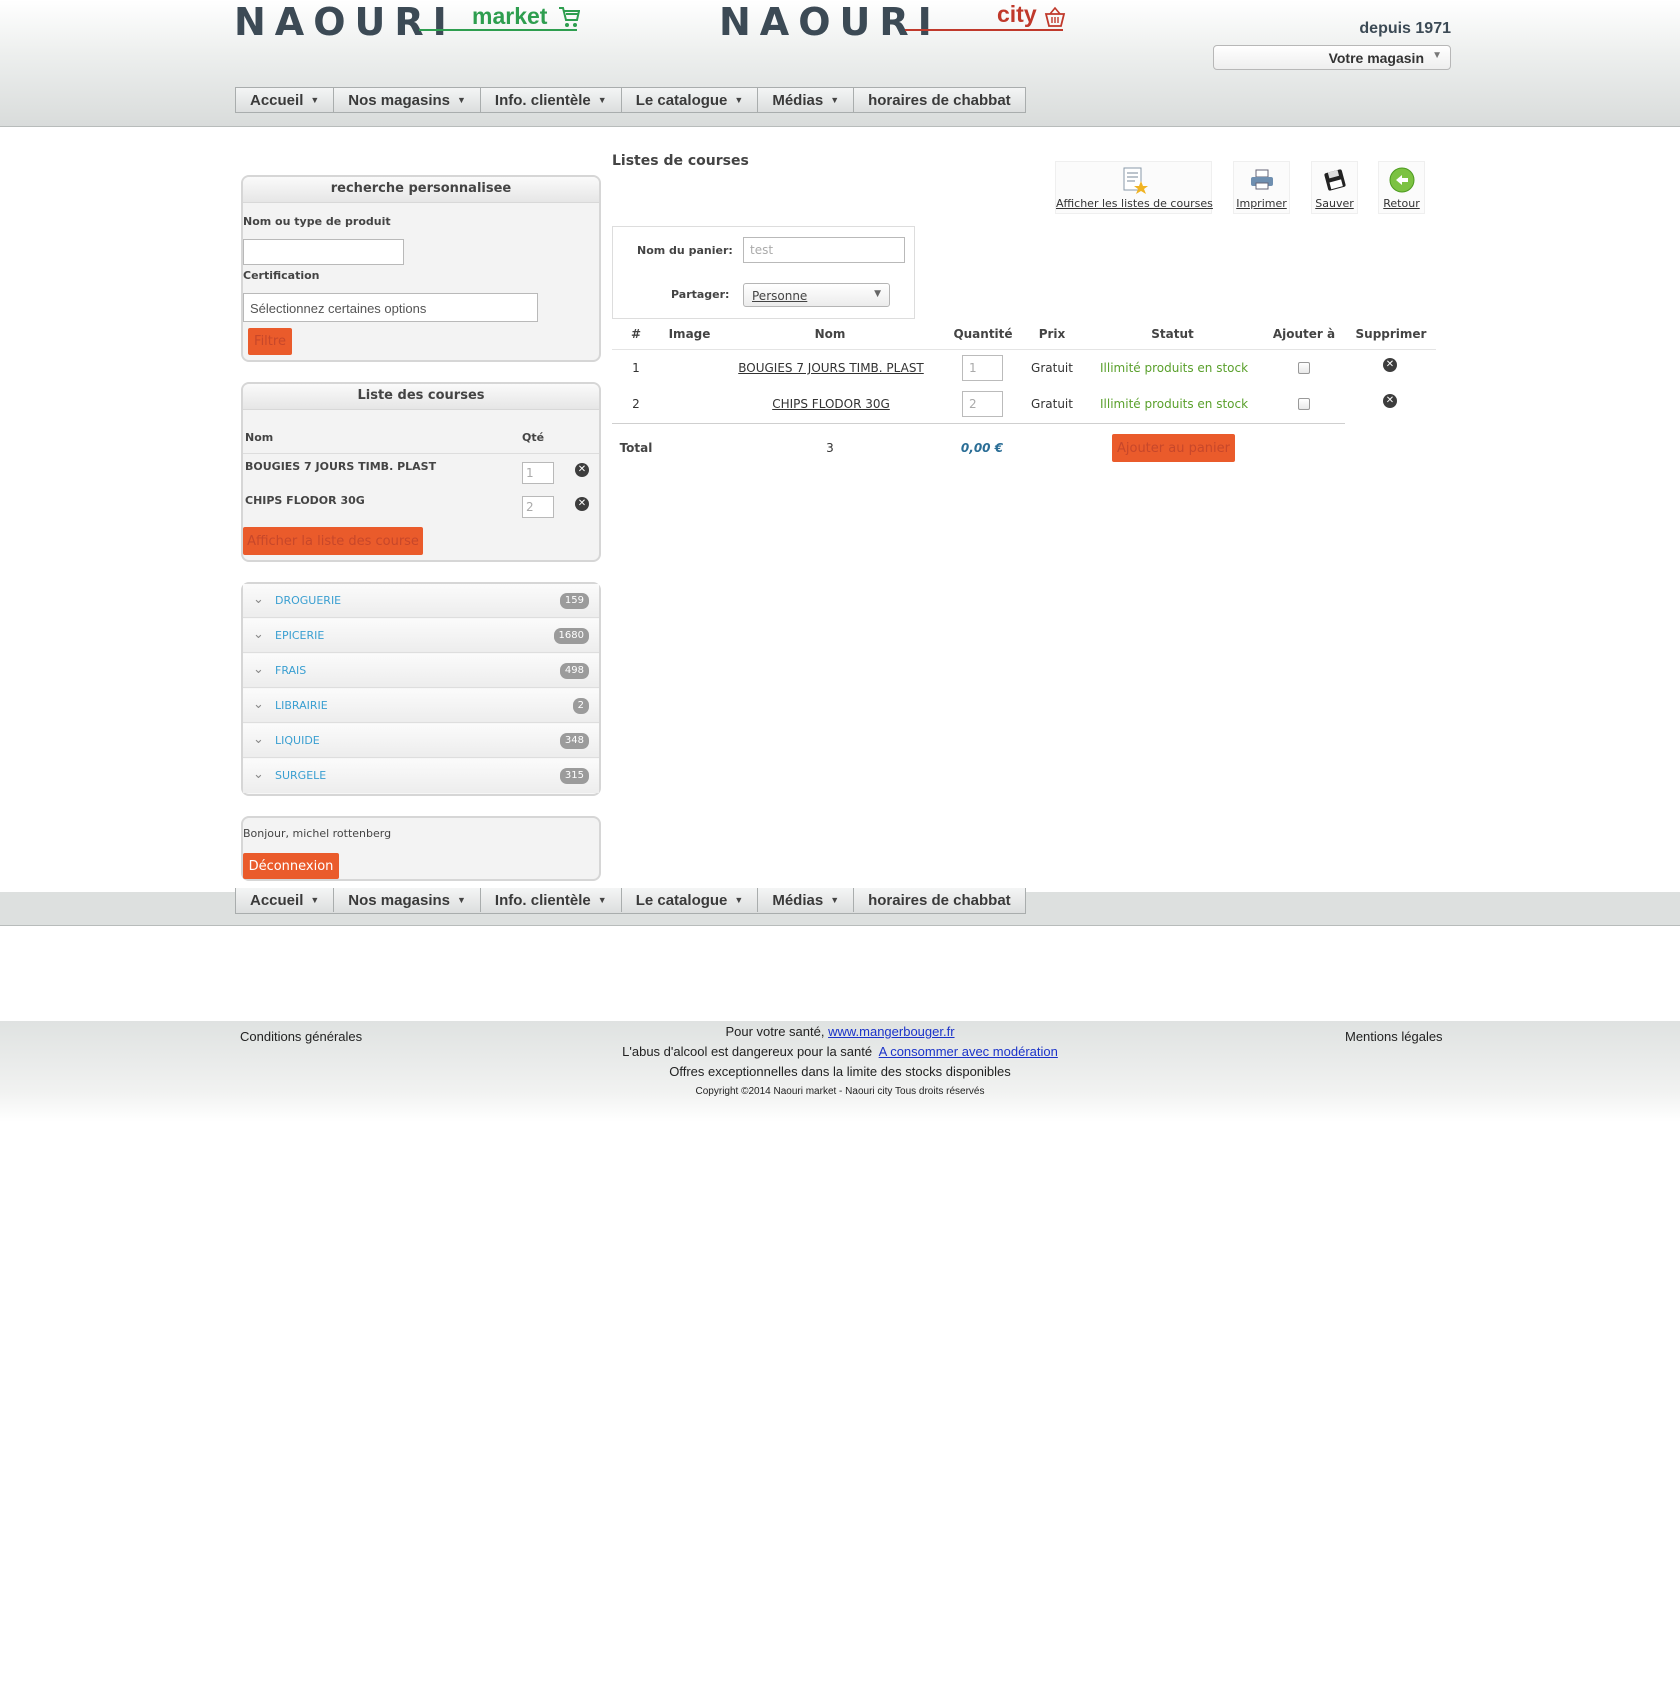 The width and height of the screenshot is (1680, 1692). Describe the element at coordinates (333, 541) in the screenshot. I see `show-list-button: Afficher la liste des course` at that location.